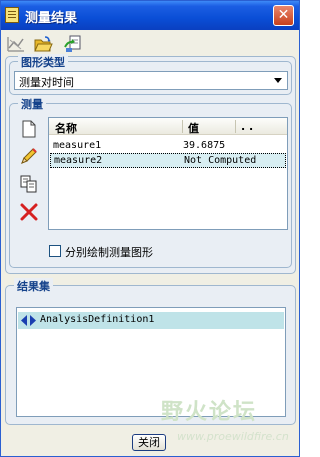 The image size is (320, 457). What do you see at coordinates (66, 128) in the screenshot?
I see `column-header-name: 名称` at bounding box center [66, 128].